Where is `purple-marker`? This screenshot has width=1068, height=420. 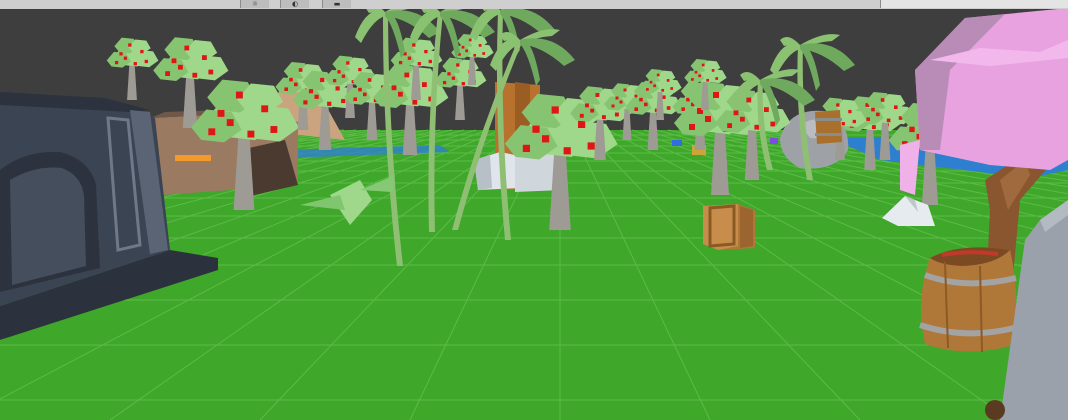
purple-marker is located at coordinates (774, 141).